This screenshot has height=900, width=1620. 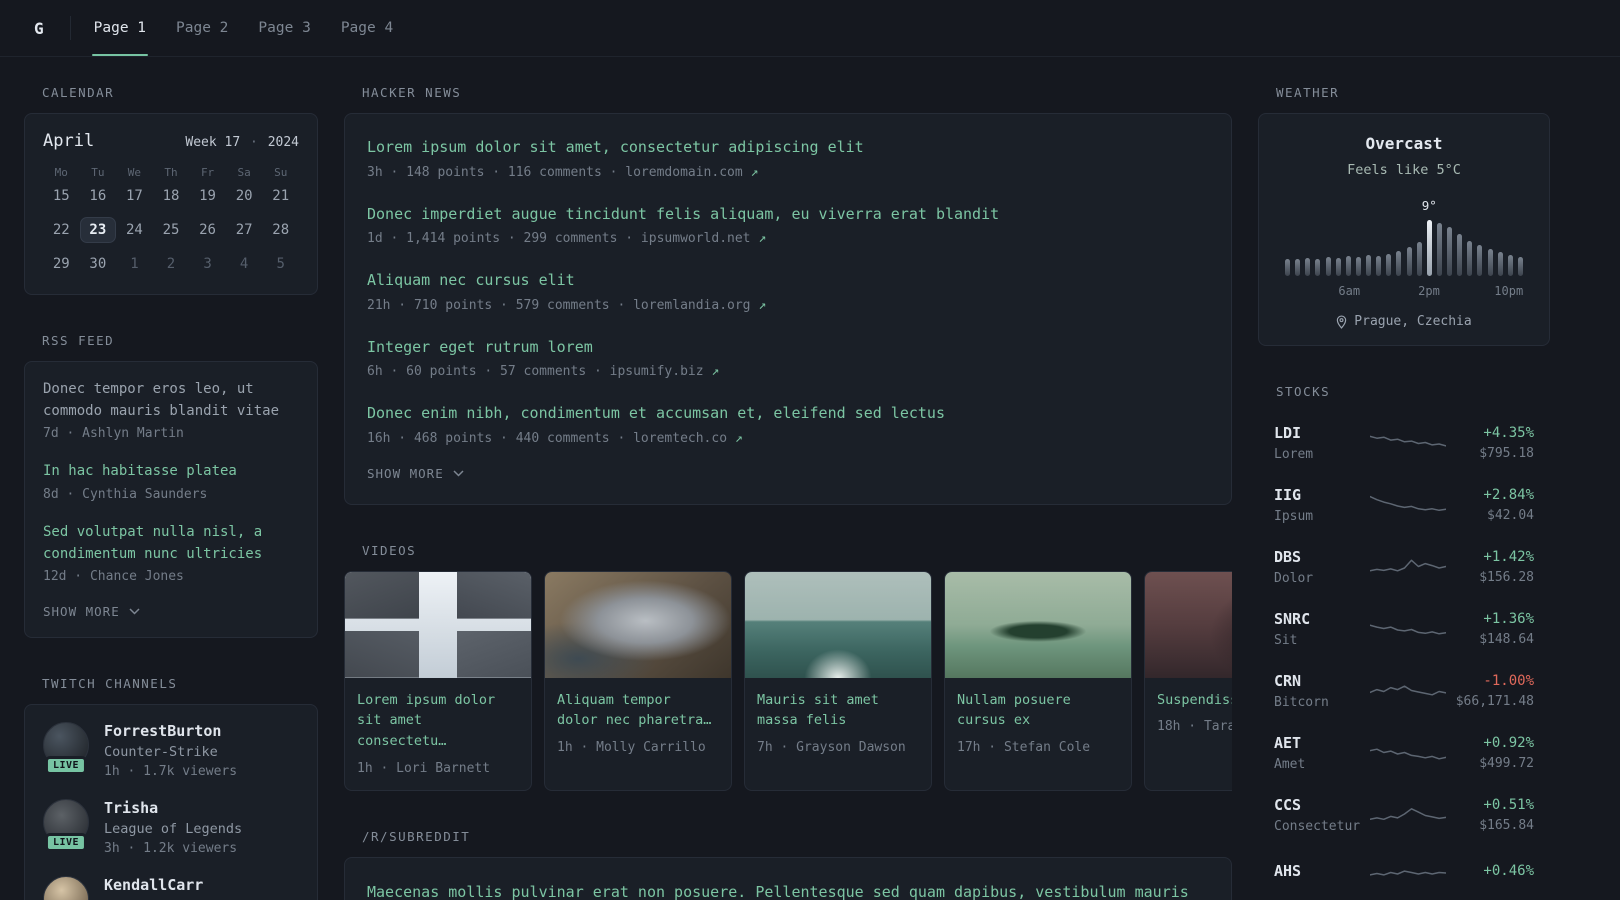 What do you see at coordinates (838, 711) in the screenshot?
I see `video-title: Mauris sit amet massa felis` at bounding box center [838, 711].